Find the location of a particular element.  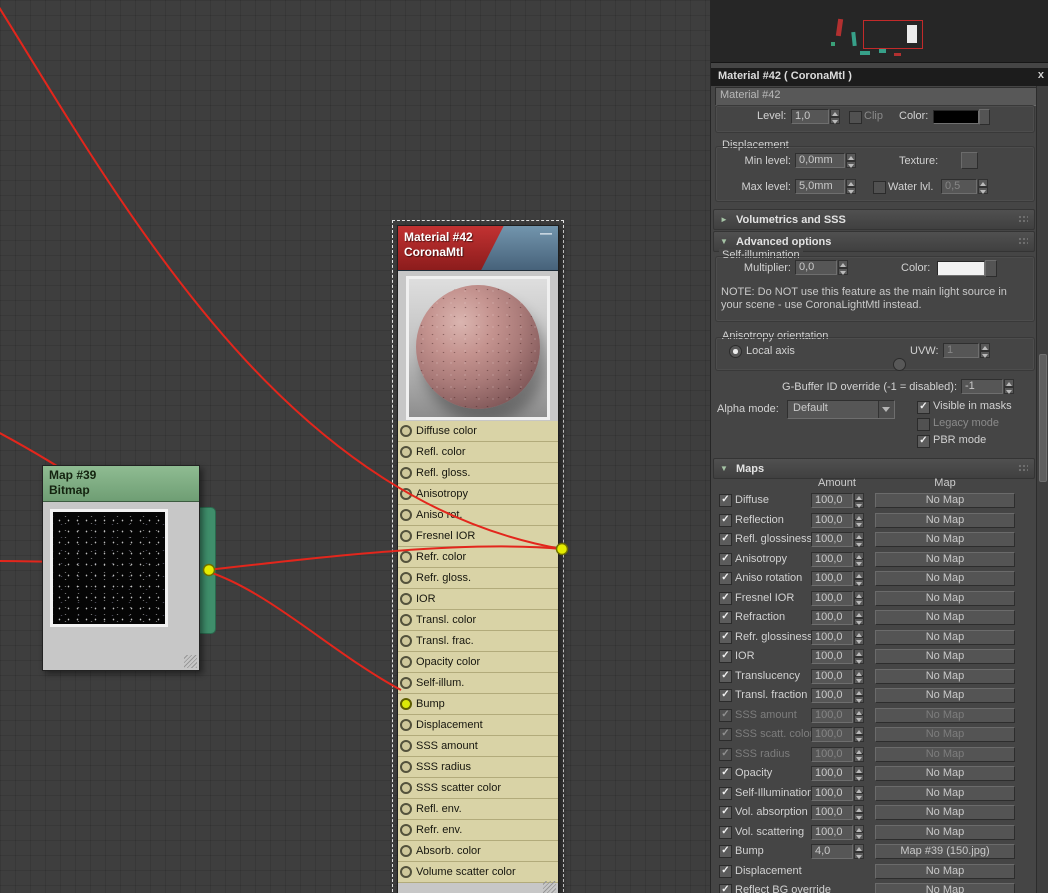

close-icon: x is located at coordinates (1041, 75).